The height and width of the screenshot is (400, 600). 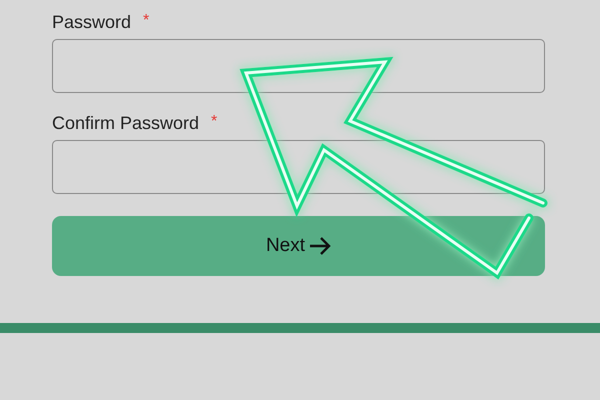 I want to click on field-label: Password, so click(x=92, y=22).